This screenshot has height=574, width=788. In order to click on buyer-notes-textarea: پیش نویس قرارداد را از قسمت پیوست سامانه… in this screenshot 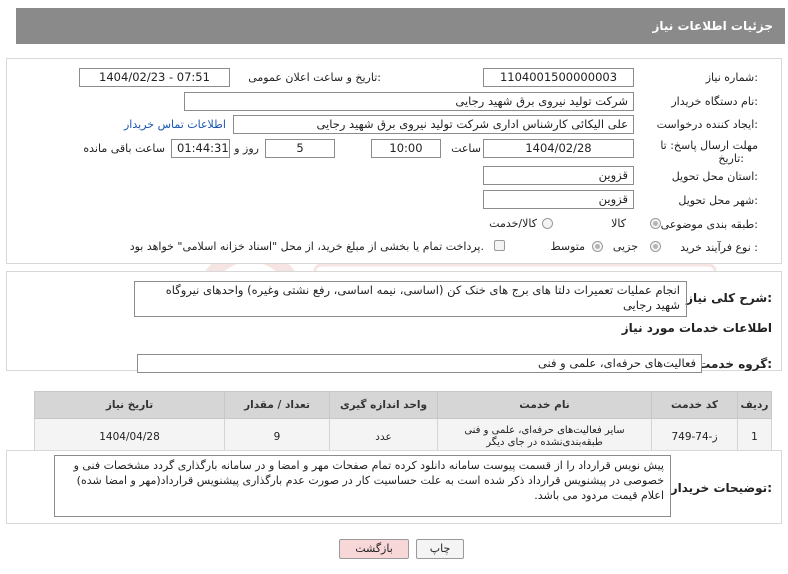, I will do `click(362, 486)`.